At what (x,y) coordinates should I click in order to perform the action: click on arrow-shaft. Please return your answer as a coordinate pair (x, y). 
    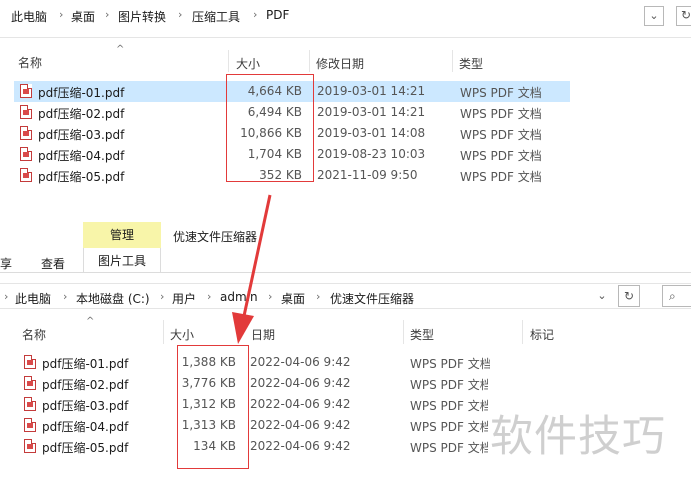
    Looking at the image, I should click on (257, 255).